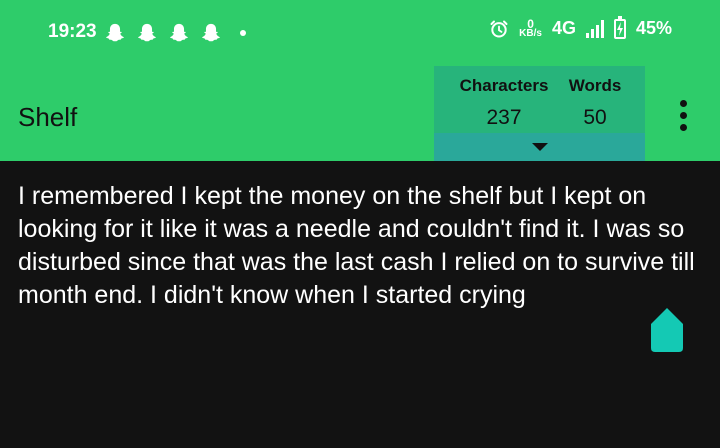 The height and width of the screenshot is (448, 720). I want to click on words-label: Words, so click(595, 85).